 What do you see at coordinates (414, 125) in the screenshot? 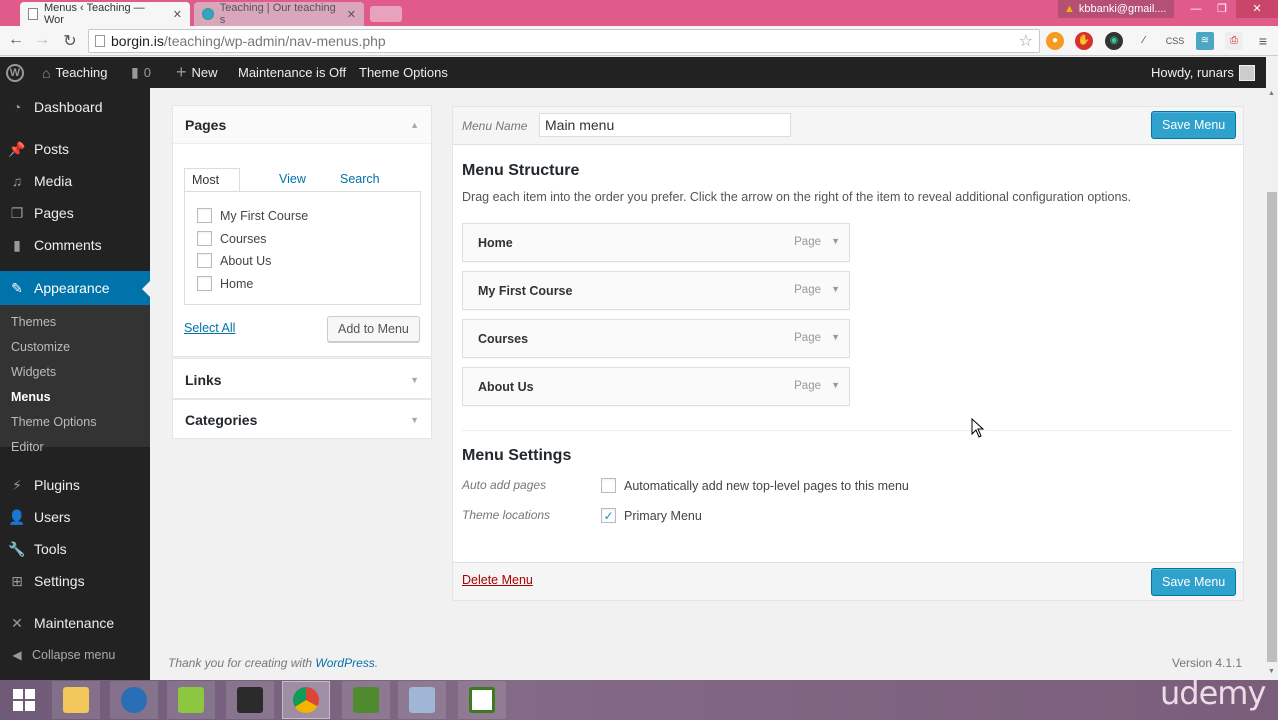
I see `collapse-up-icon: ▲` at bounding box center [414, 125].